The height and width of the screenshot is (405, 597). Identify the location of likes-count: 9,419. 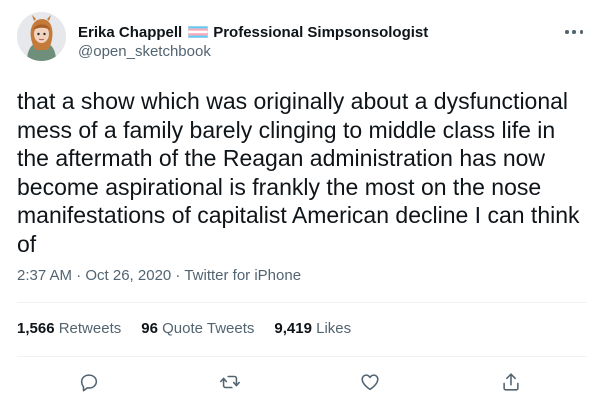
(293, 328).